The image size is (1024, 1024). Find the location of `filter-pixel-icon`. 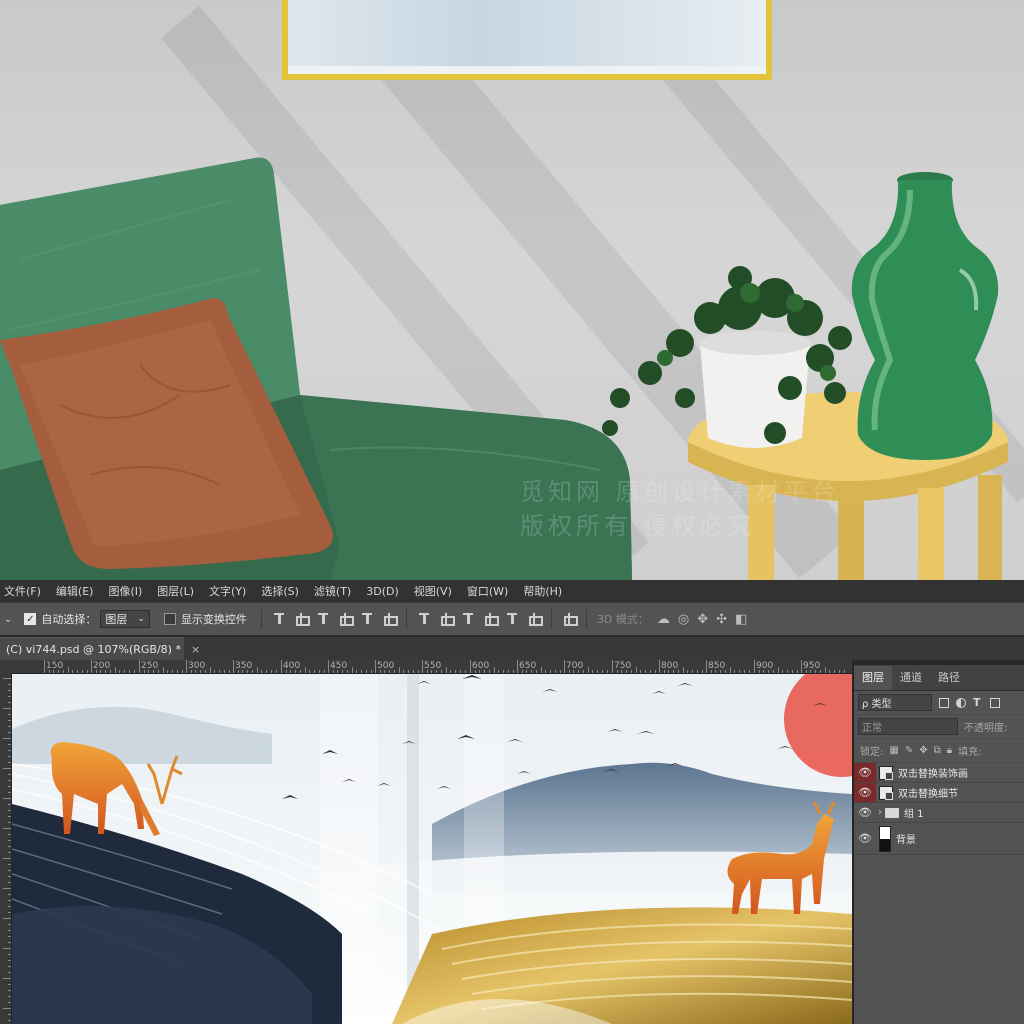

filter-pixel-icon is located at coordinates (944, 702).